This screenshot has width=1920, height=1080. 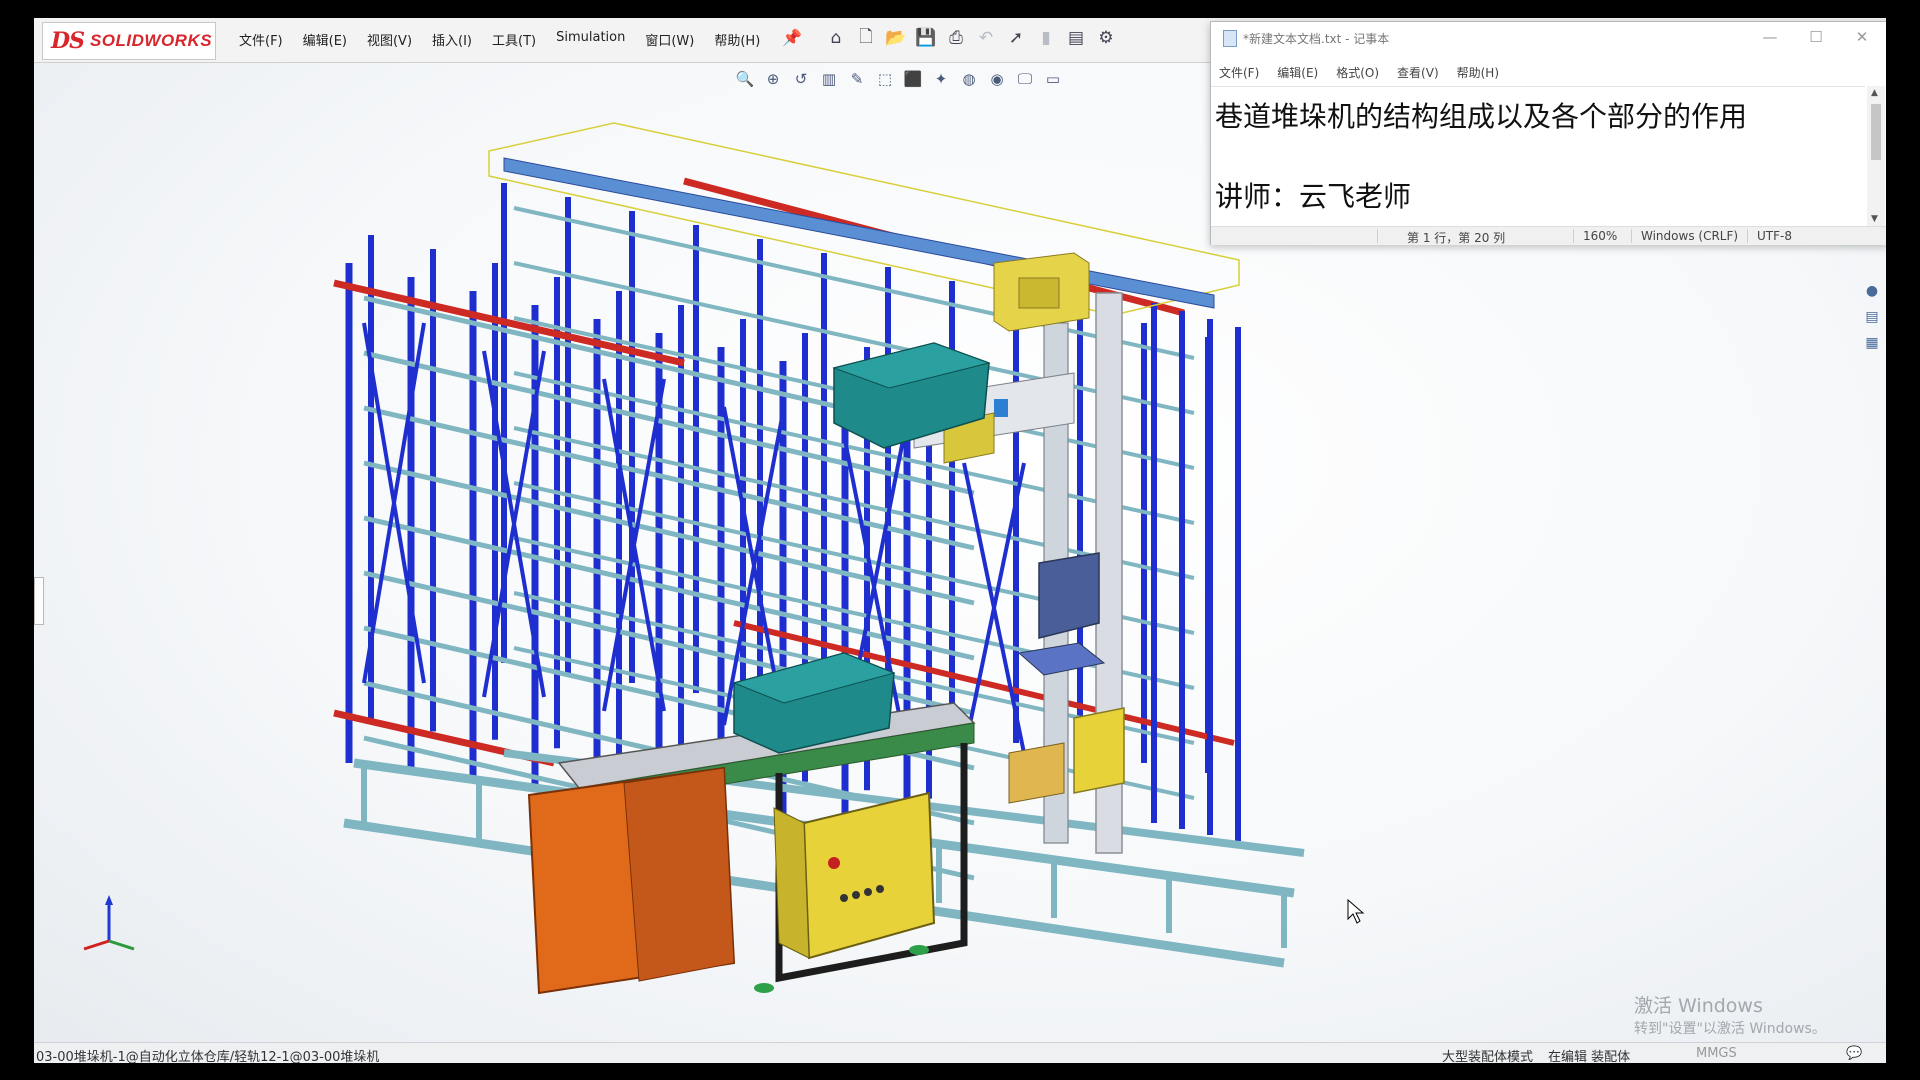 What do you see at coordinates (1872, 293) in the screenshot?
I see `resources-icon: ●` at bounding box center [1872, 293].